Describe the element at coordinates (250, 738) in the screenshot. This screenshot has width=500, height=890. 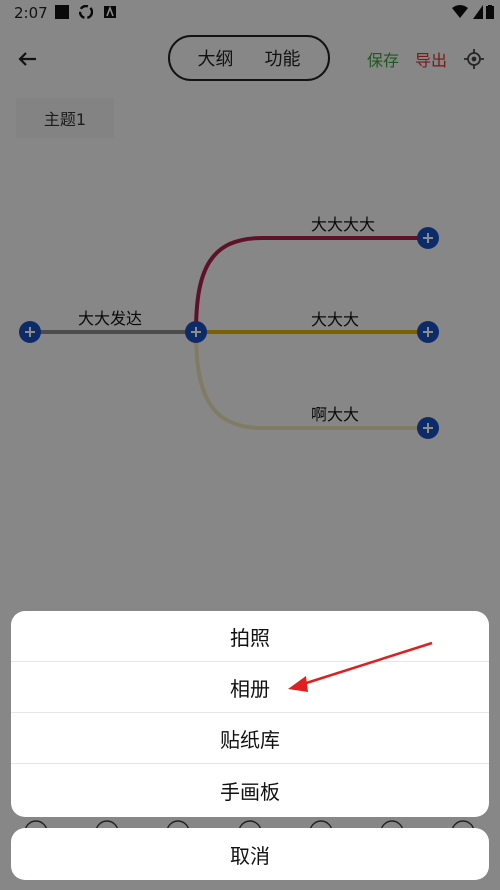
I see `option-sticker-library: 贴纸库` at that location.